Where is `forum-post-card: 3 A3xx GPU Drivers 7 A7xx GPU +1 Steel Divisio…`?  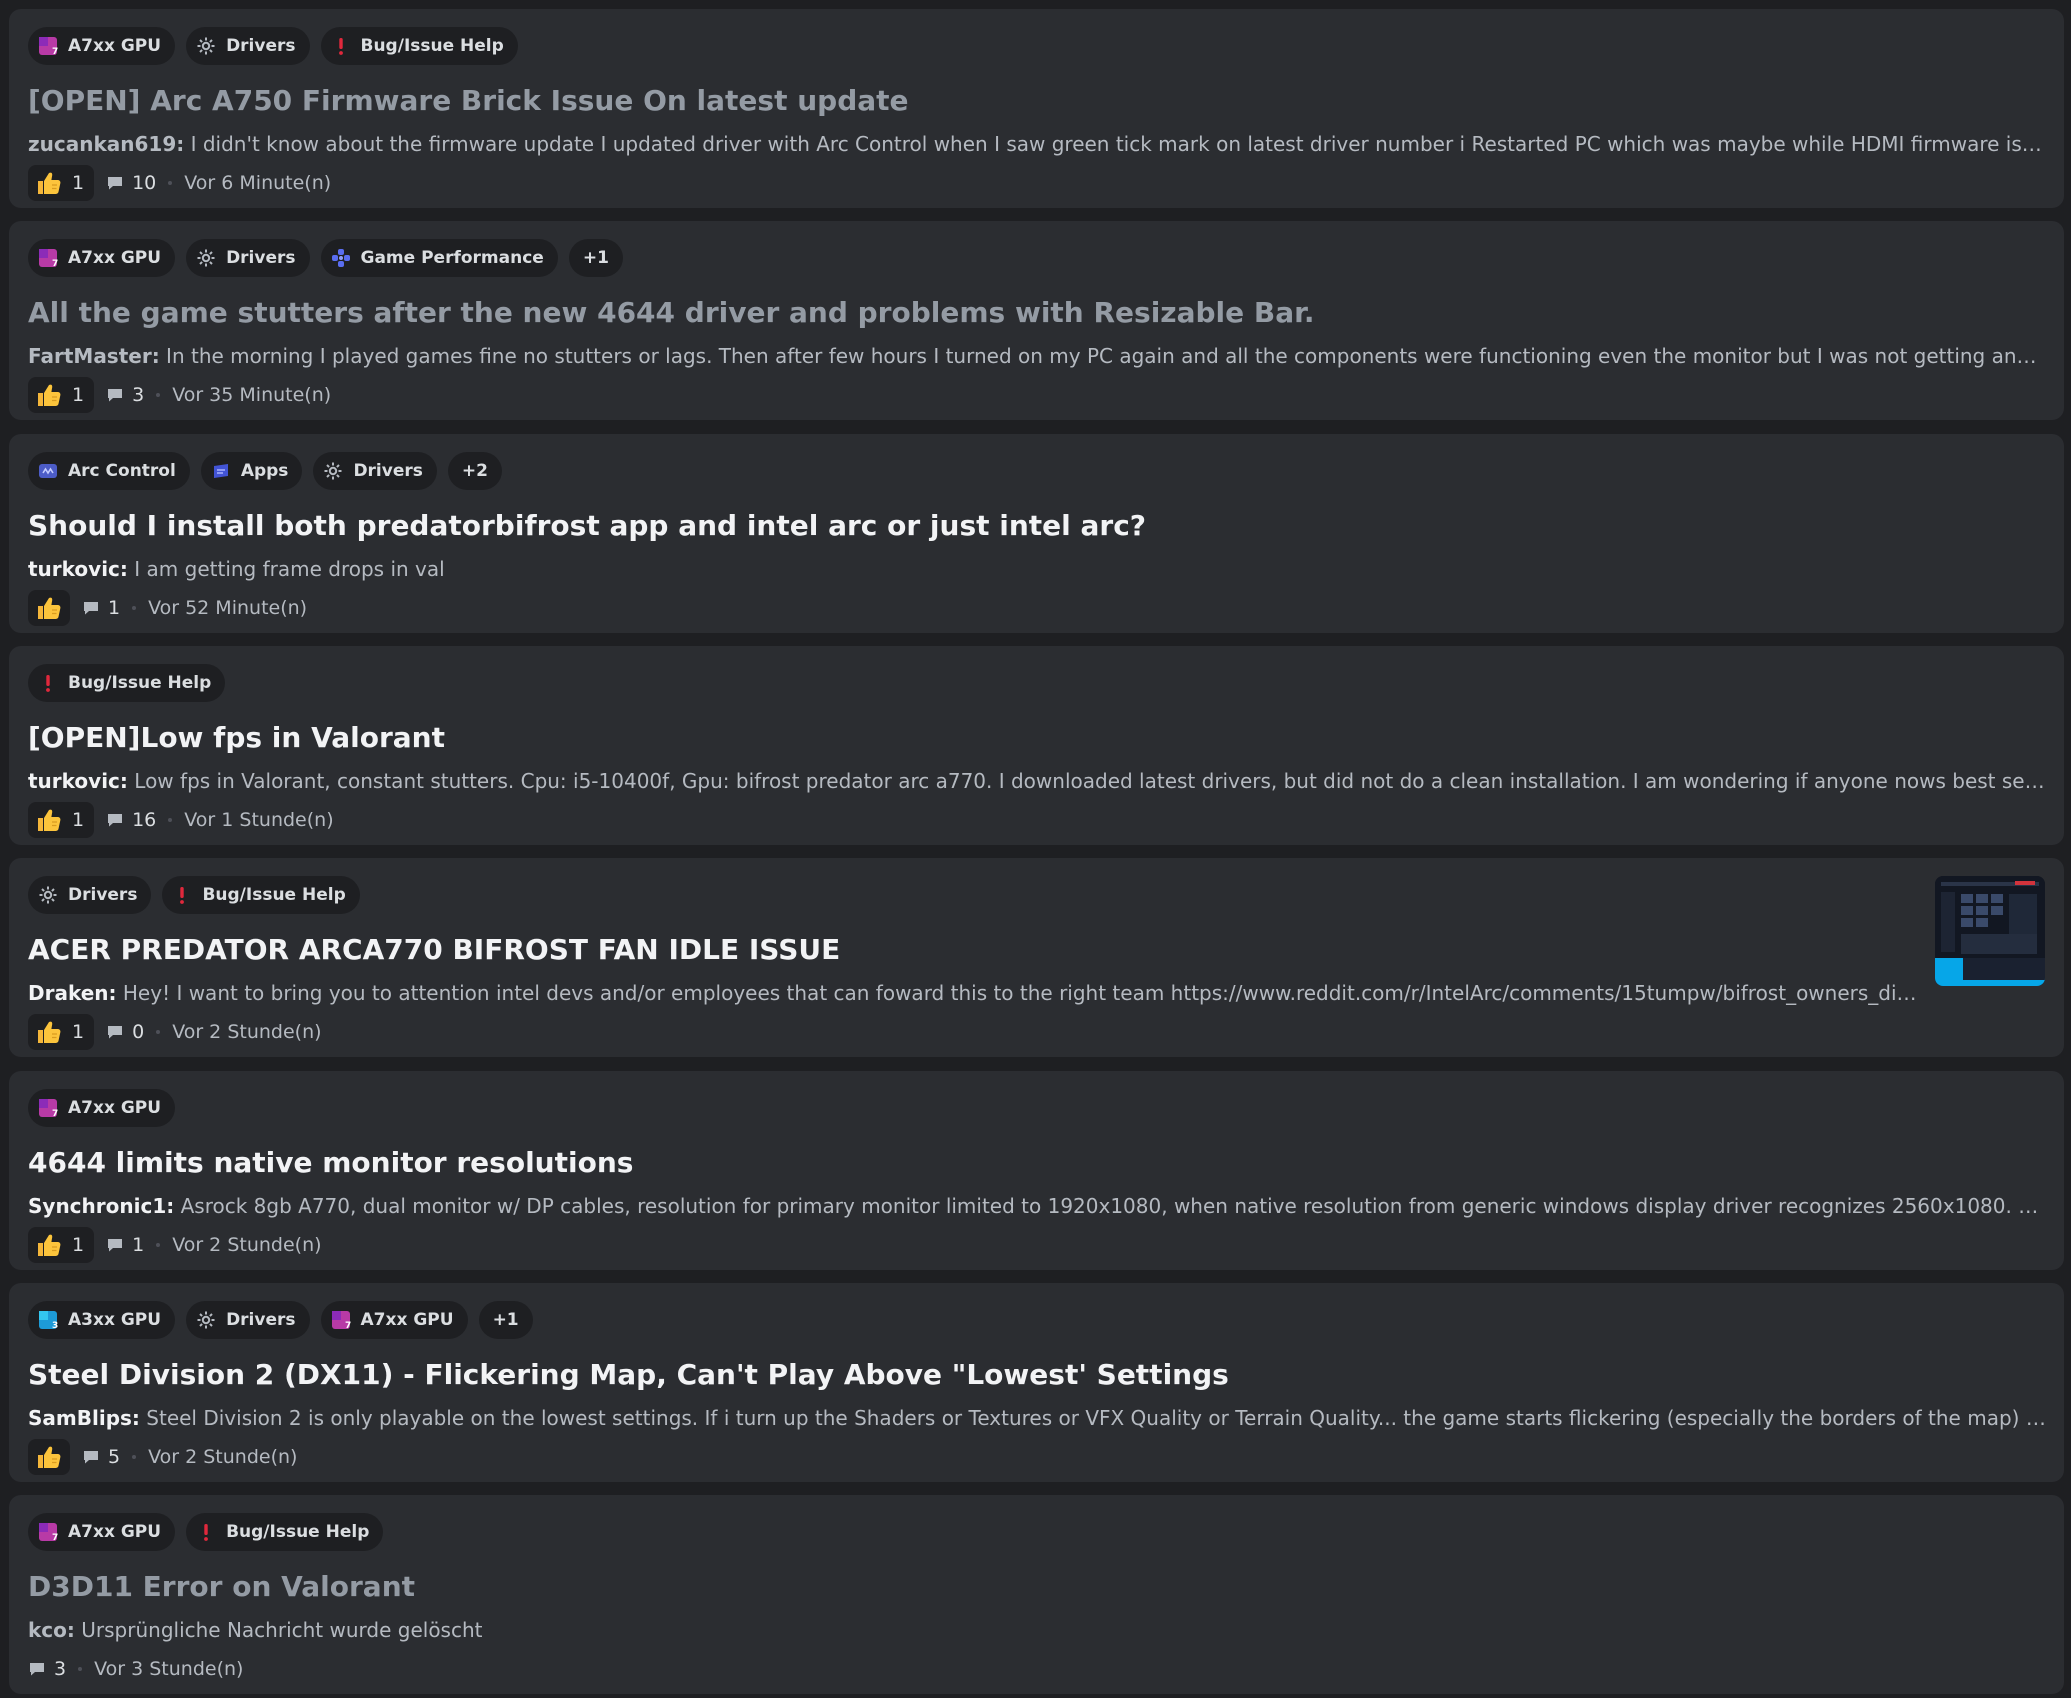 forum-post-card: 3 A3xx GPU Drivers 7 A7xx GPU +1 Steel Divisio… is located at coordinates (1036, 1382).